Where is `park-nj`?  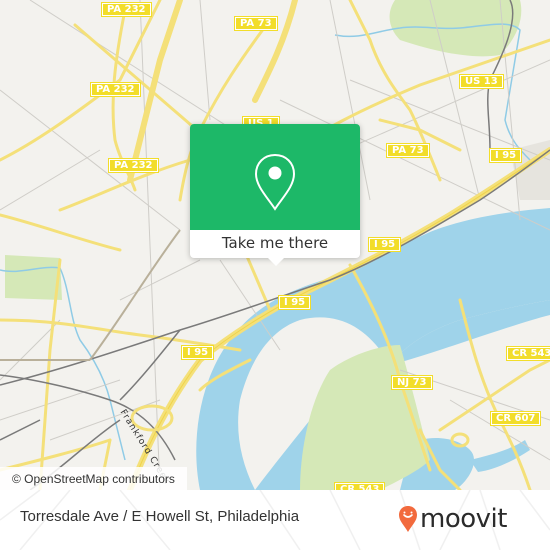 park-nj is located at coordinates (365, 417).